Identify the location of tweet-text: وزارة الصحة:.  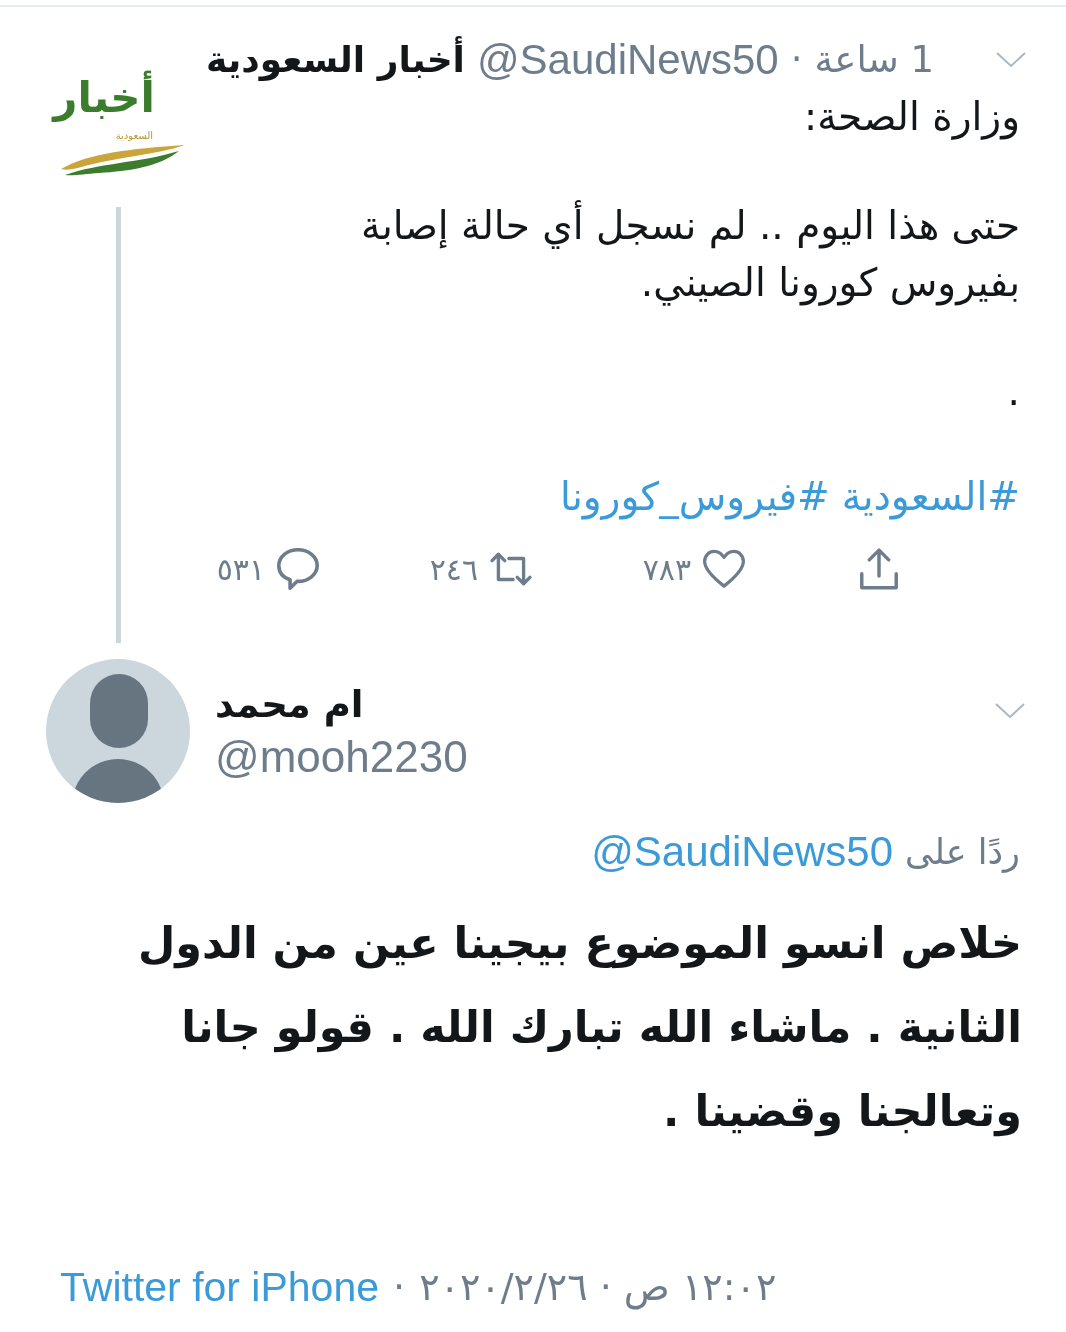
(911, 117).